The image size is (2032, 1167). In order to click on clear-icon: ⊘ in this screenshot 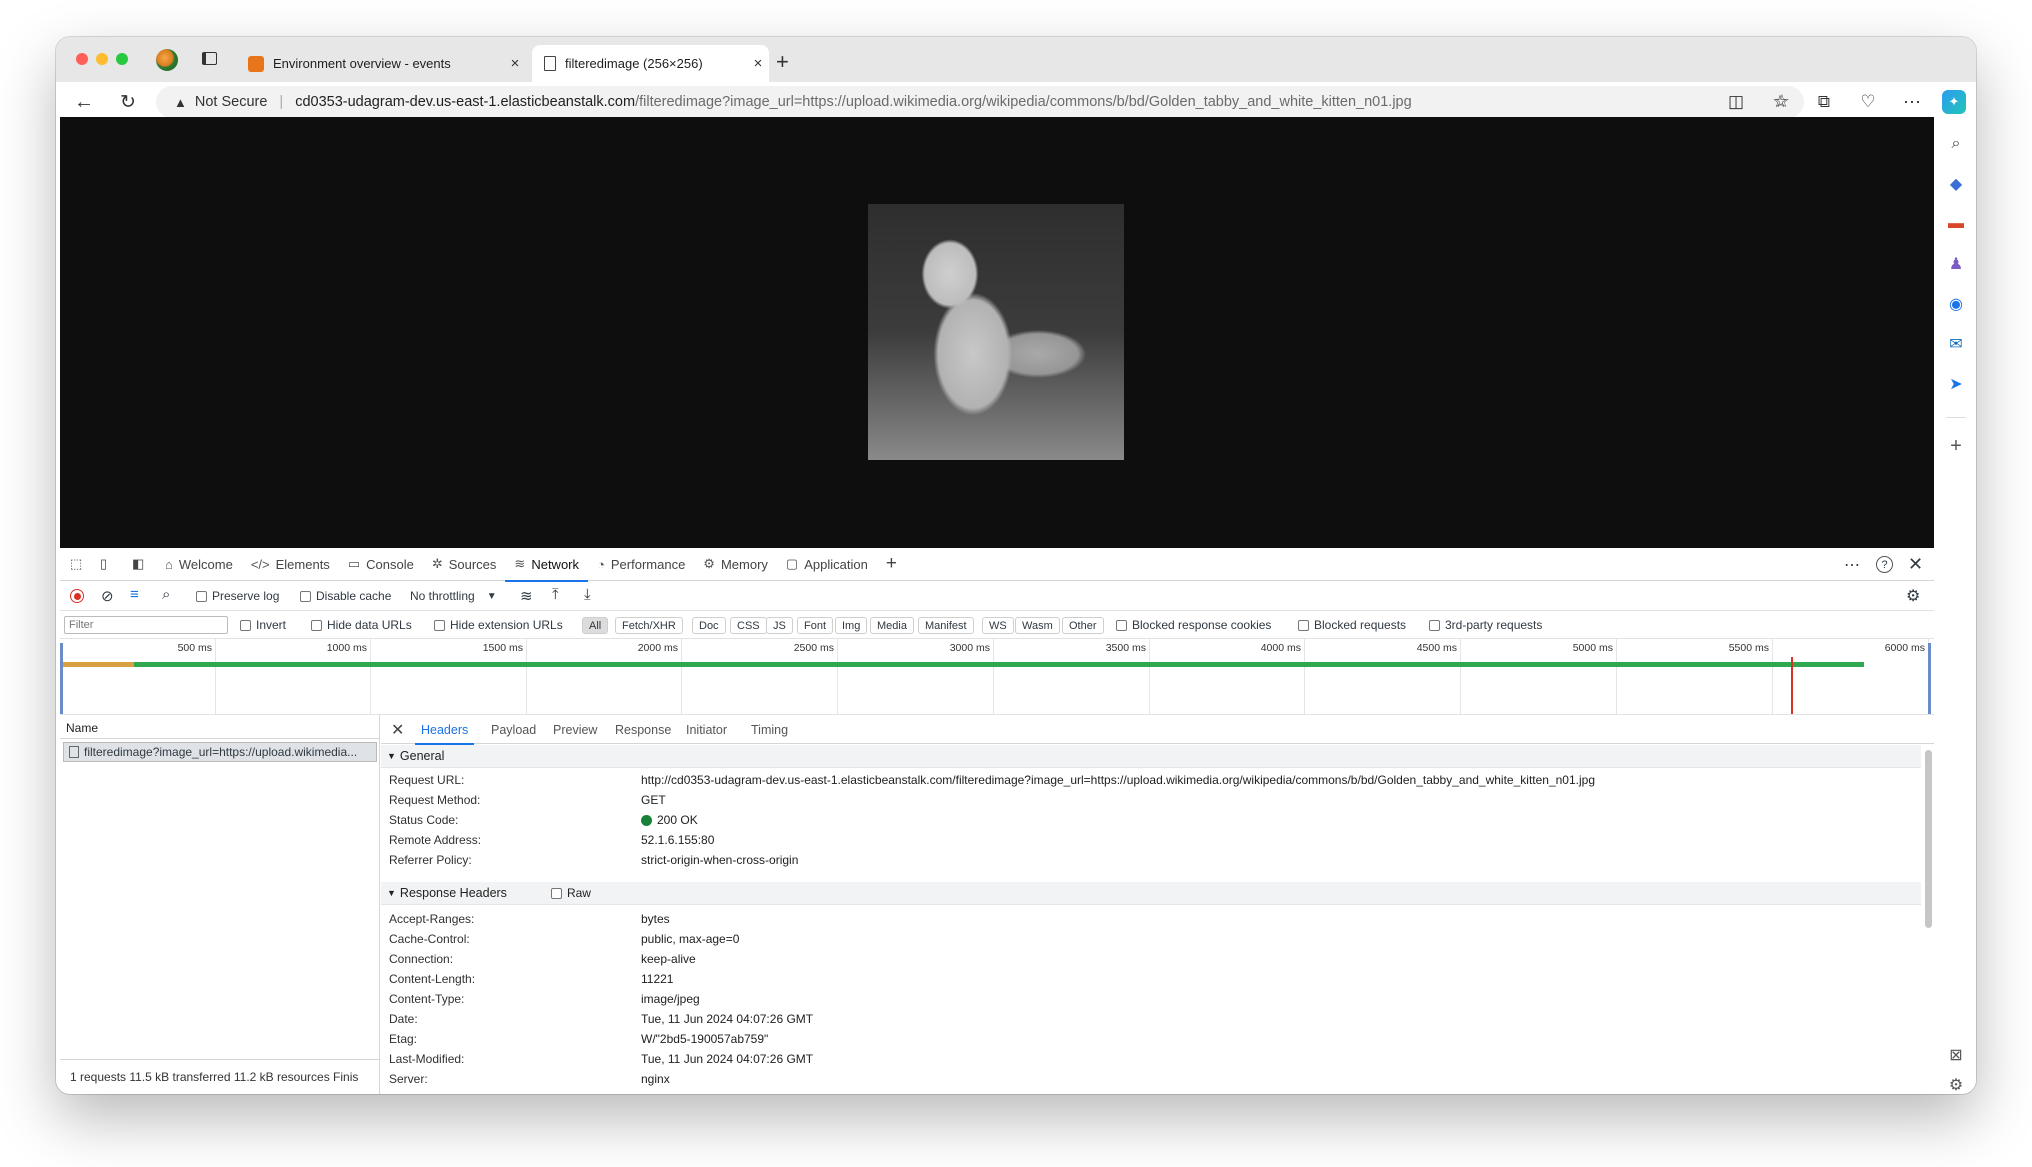, I will do `click(107, 596)`.